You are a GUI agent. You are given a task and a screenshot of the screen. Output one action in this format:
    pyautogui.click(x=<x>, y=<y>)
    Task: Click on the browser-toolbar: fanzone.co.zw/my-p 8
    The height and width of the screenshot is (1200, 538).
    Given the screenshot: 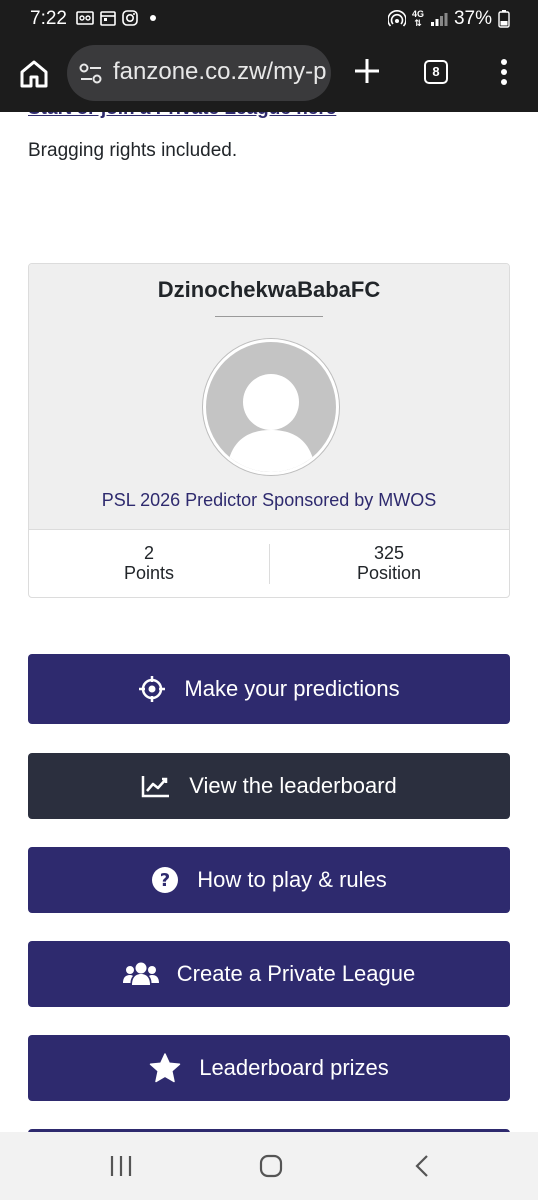 What is the action you would take?
    pyautogui.click(x=269, y=75)
    